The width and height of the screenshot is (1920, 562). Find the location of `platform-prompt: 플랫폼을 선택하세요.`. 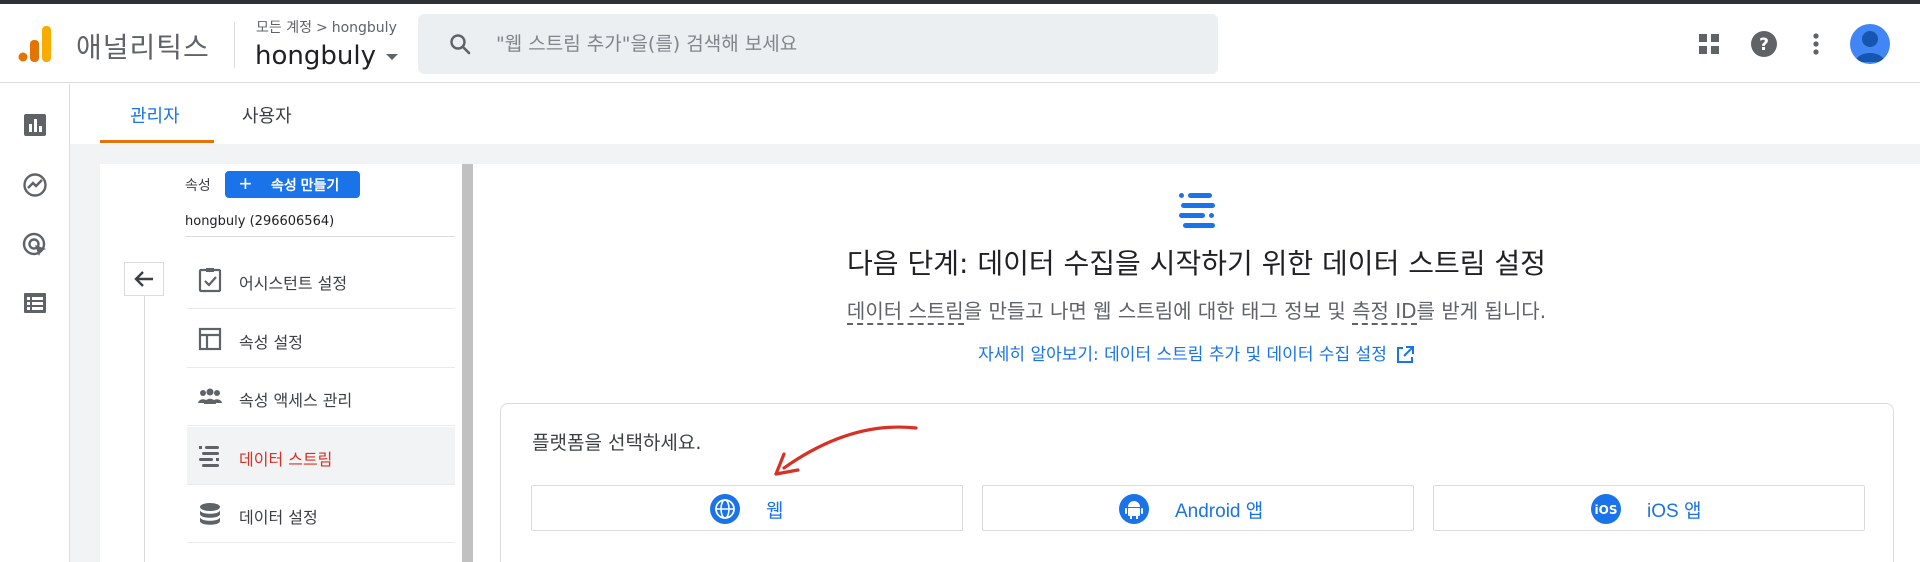

platform-prompt: 플랫폼을 선택하세요. is located at coordinates (617, 443).